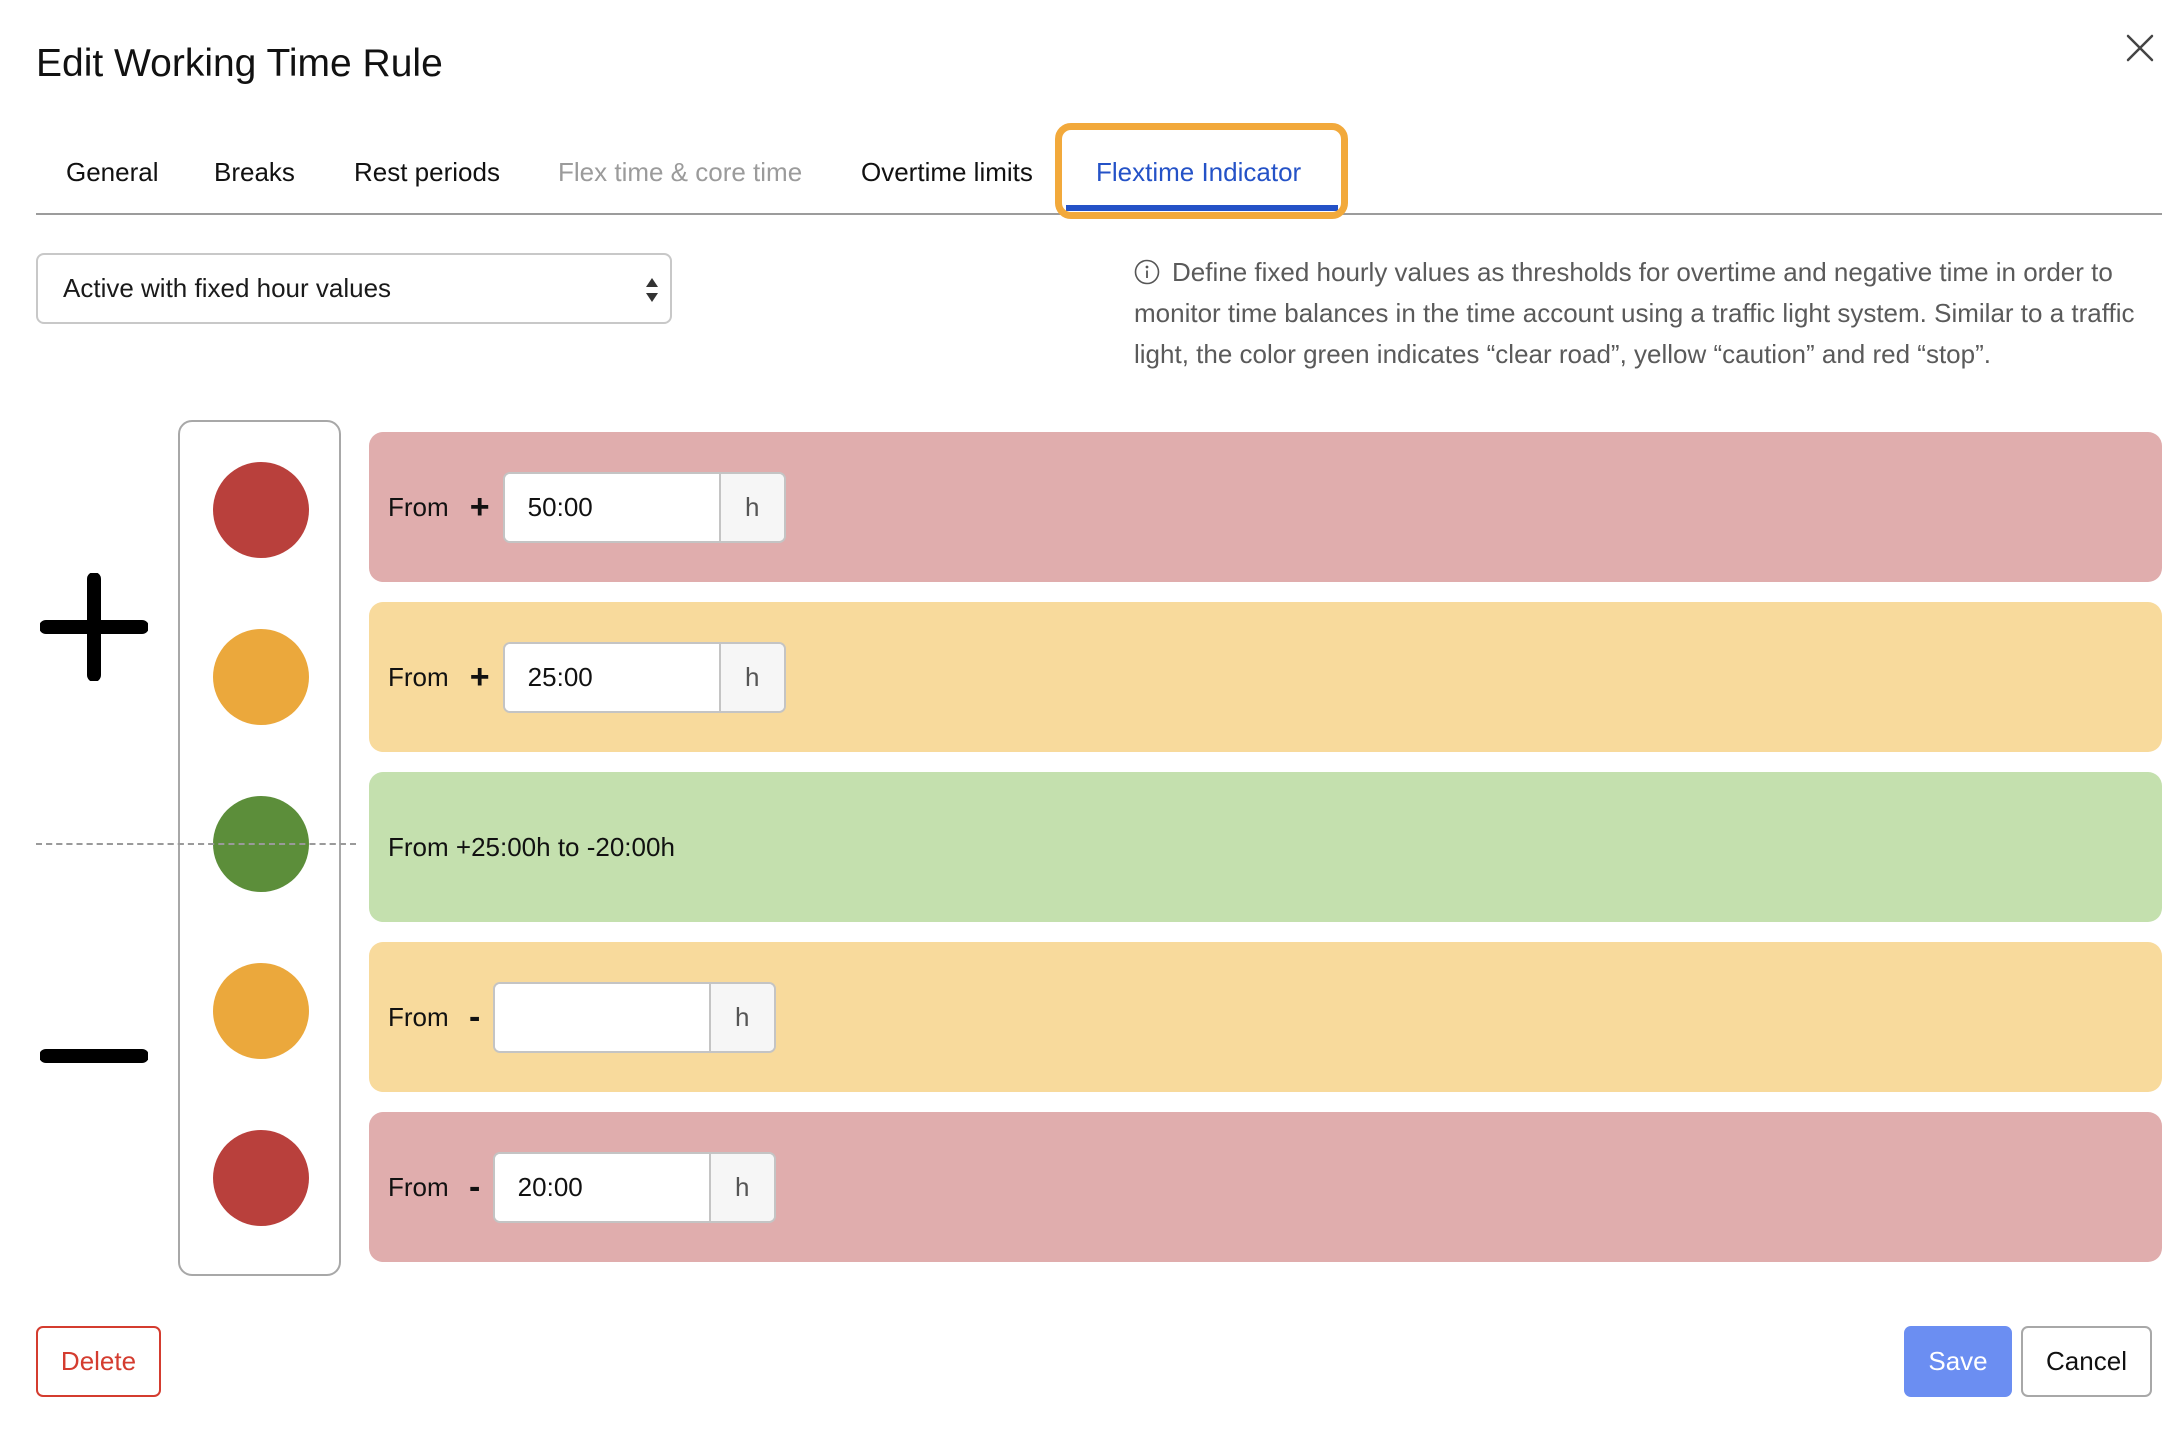  I want to click on plus-icon, so click(94, 627).